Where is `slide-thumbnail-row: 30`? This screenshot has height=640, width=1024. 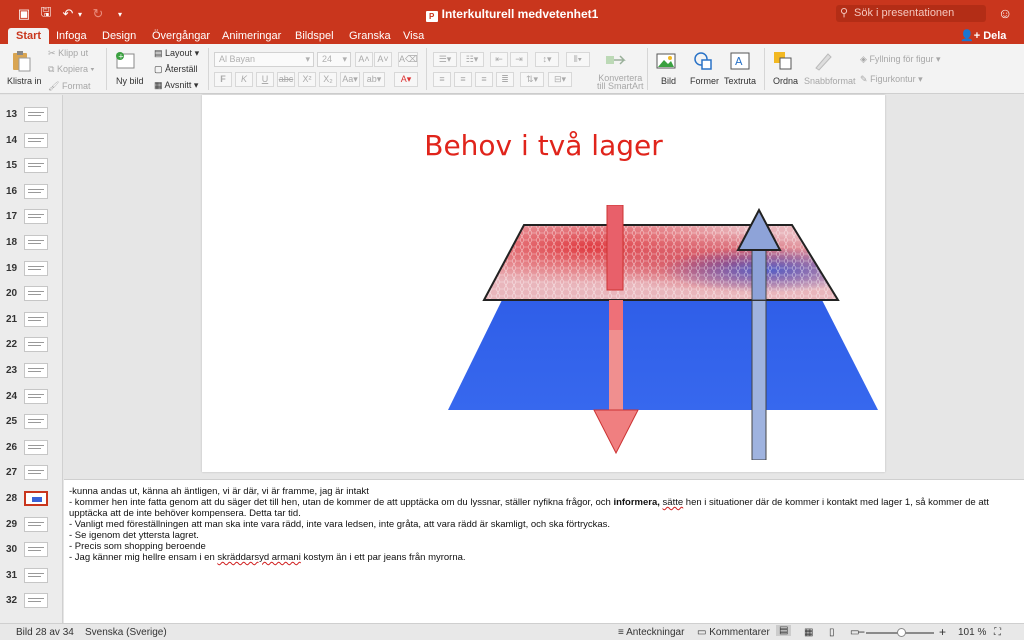 slide-thumbnail-row: 30 is located at coordinates (31, 551).